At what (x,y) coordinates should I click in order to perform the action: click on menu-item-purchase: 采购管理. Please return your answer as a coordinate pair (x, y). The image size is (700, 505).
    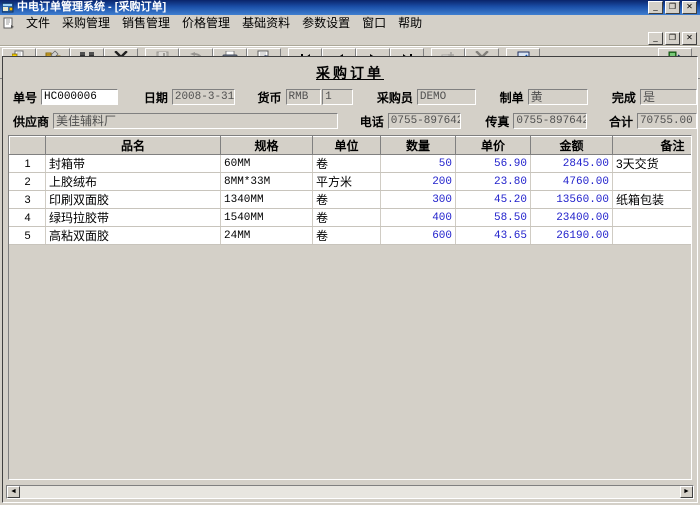
    Looking at the image, I should click on (86, 23).